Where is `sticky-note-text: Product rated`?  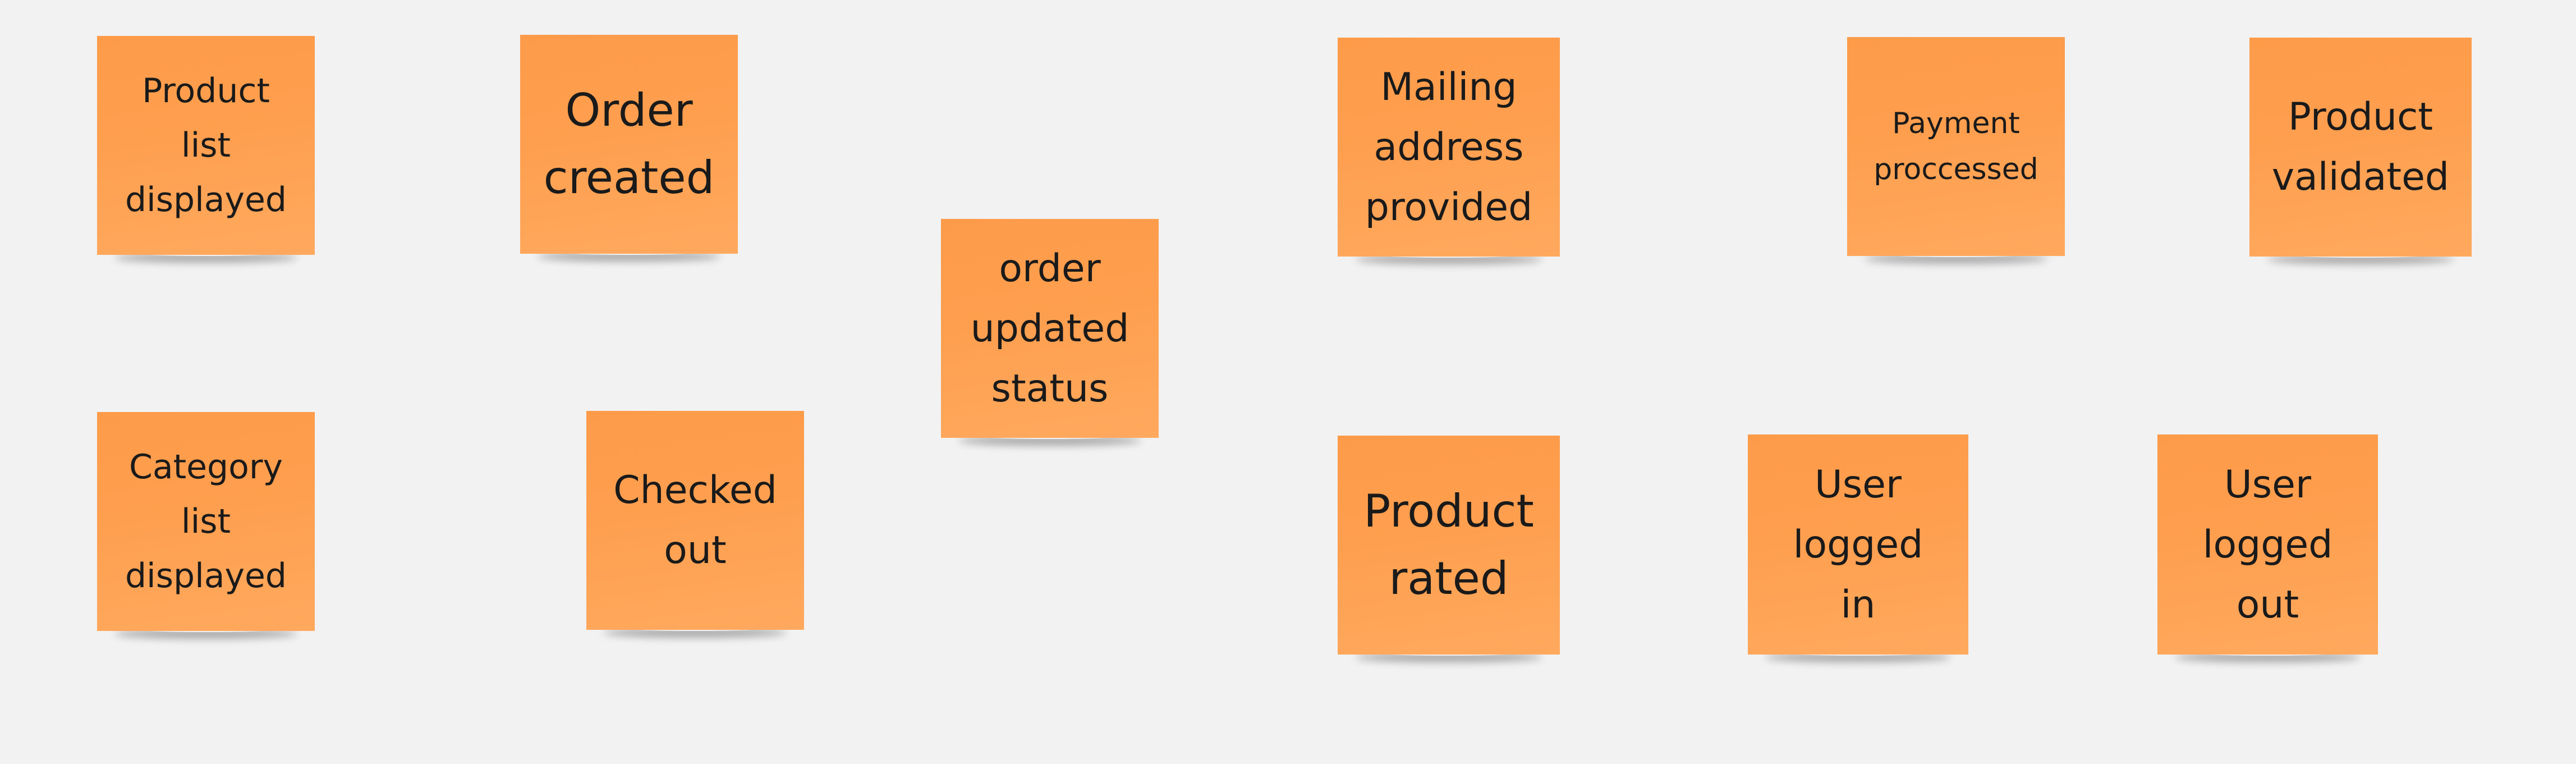
sticky-note-text: Product rated is located at coordinates (1448, 545).